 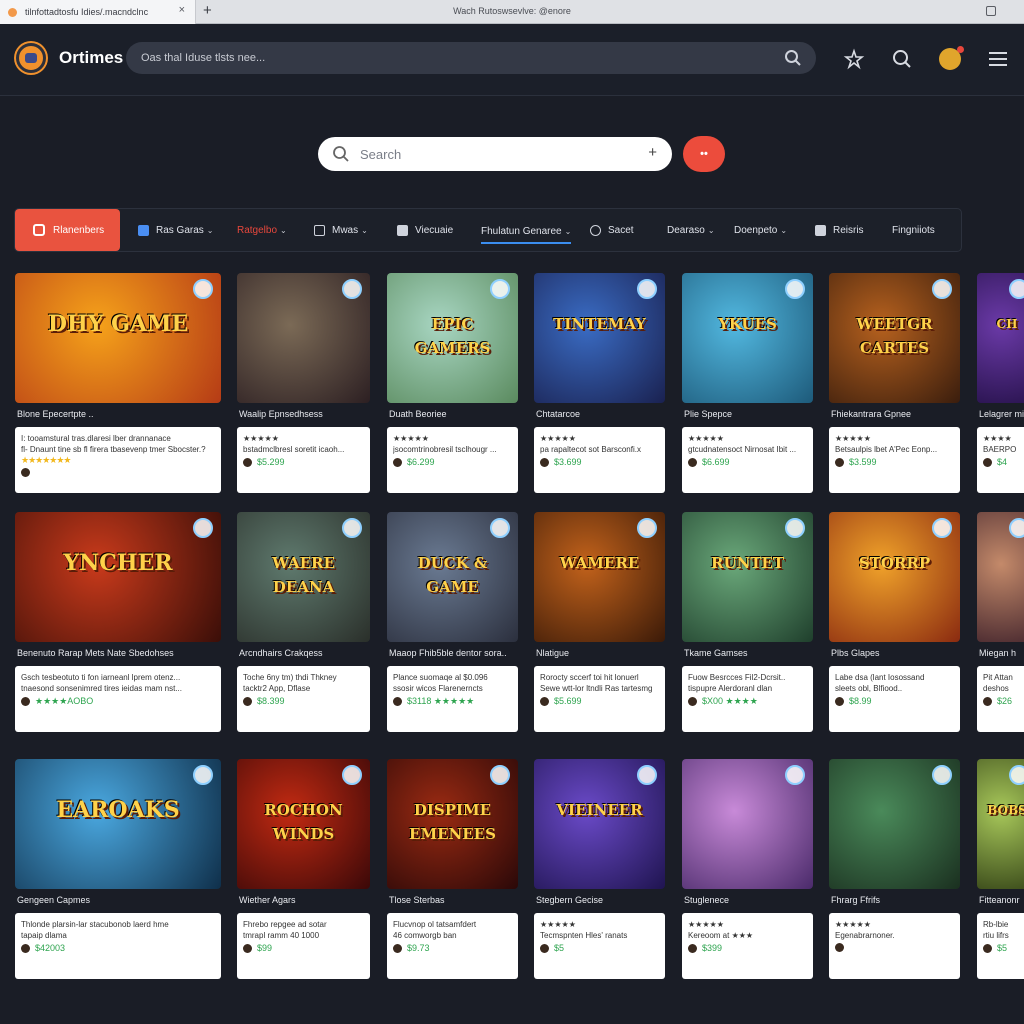 I want to click on game-thumbnail: DHY GAME, so click(x=118, y=338).